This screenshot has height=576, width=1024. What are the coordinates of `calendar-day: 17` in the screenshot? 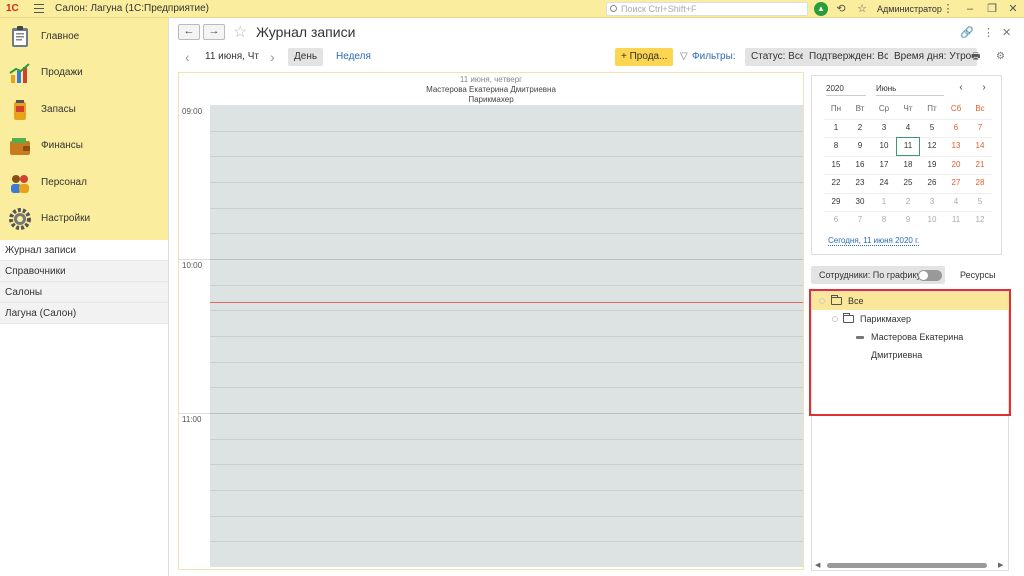 It's located at (884, 165).